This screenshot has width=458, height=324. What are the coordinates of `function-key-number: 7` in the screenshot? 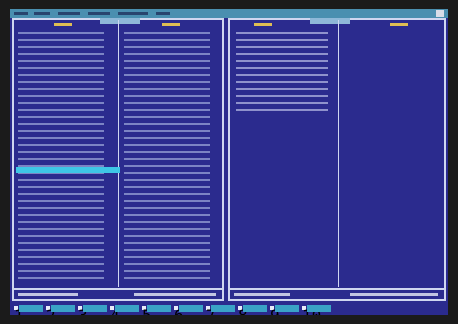 It's located at (211, 310).